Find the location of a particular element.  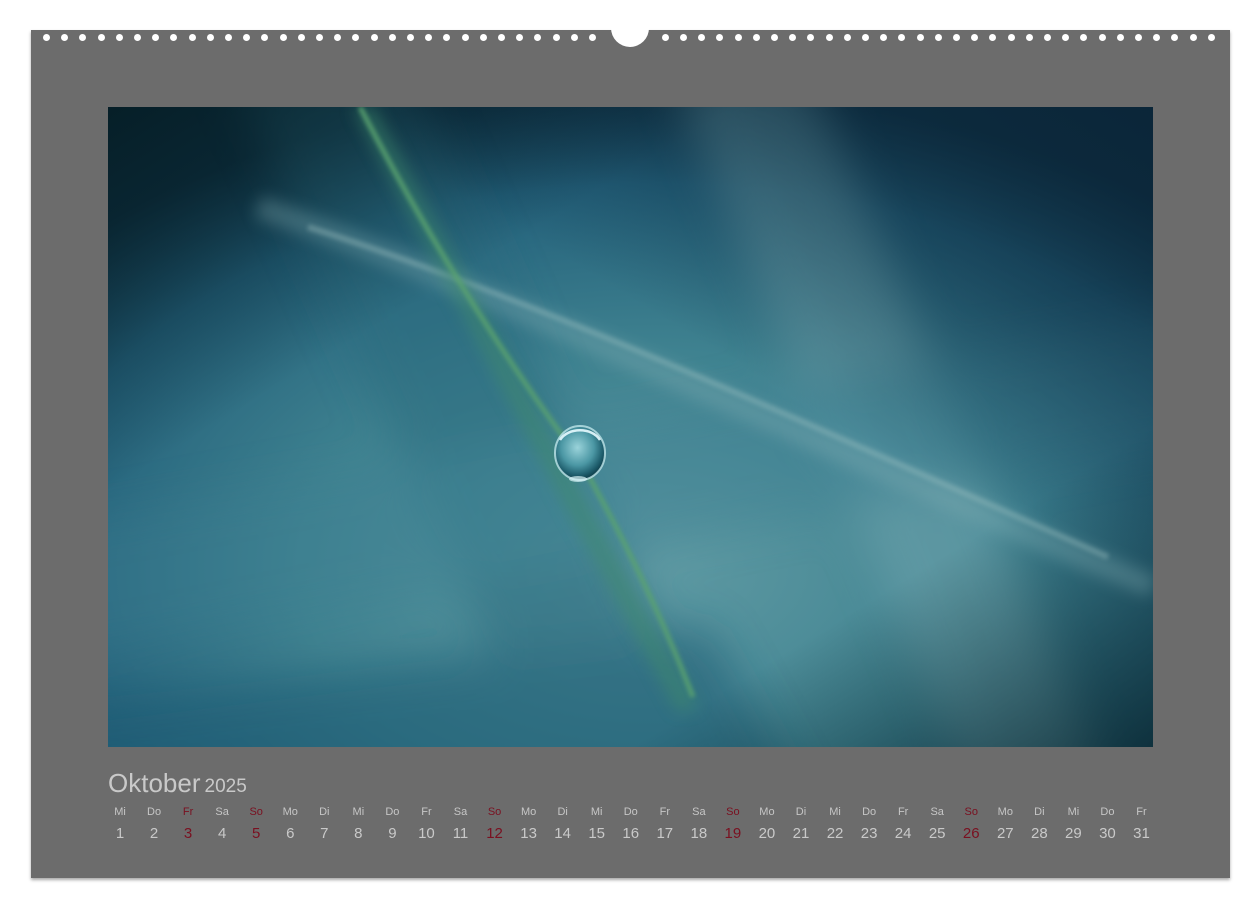

day-cell: Fr 10 is located at coordinates (426, 826).